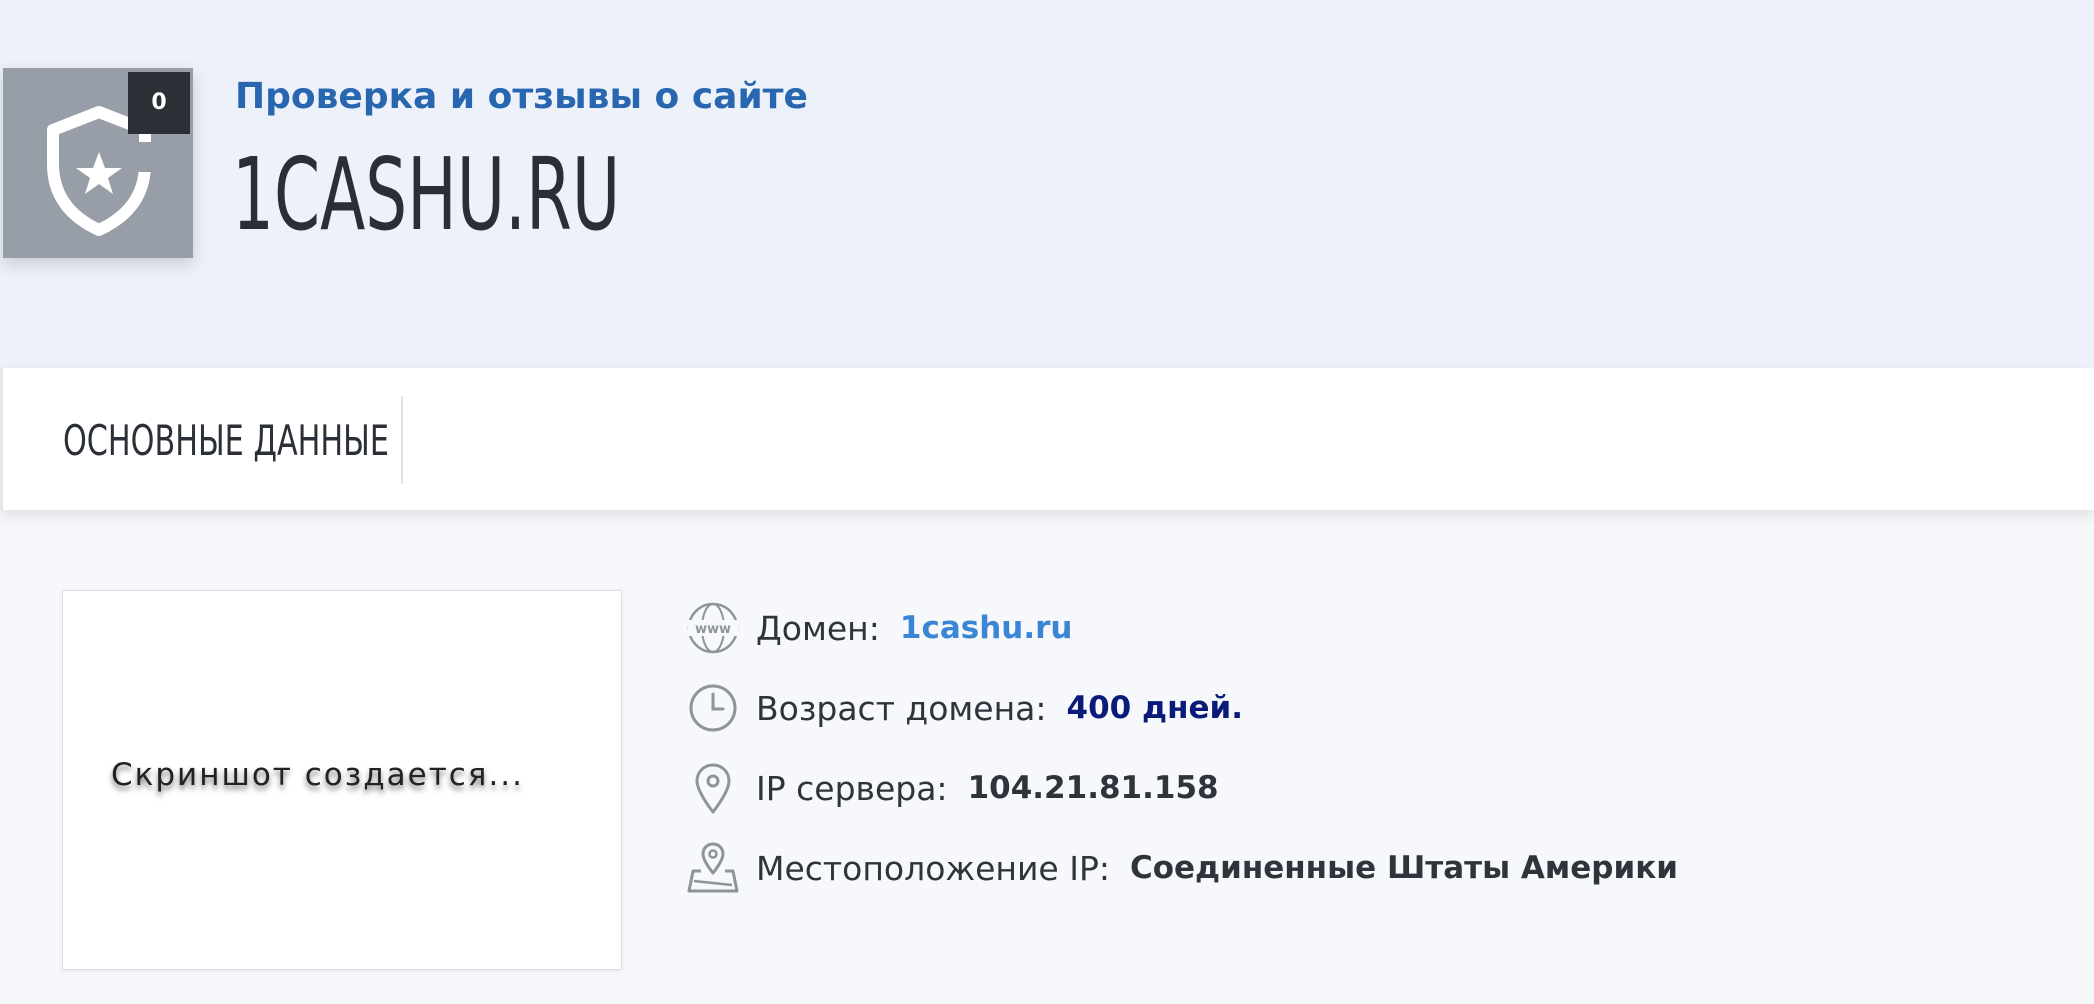  What do you see at coordinates (713, 868) in the screenshot?
I see `map-pin-icon` at bounding box center [713, 868].